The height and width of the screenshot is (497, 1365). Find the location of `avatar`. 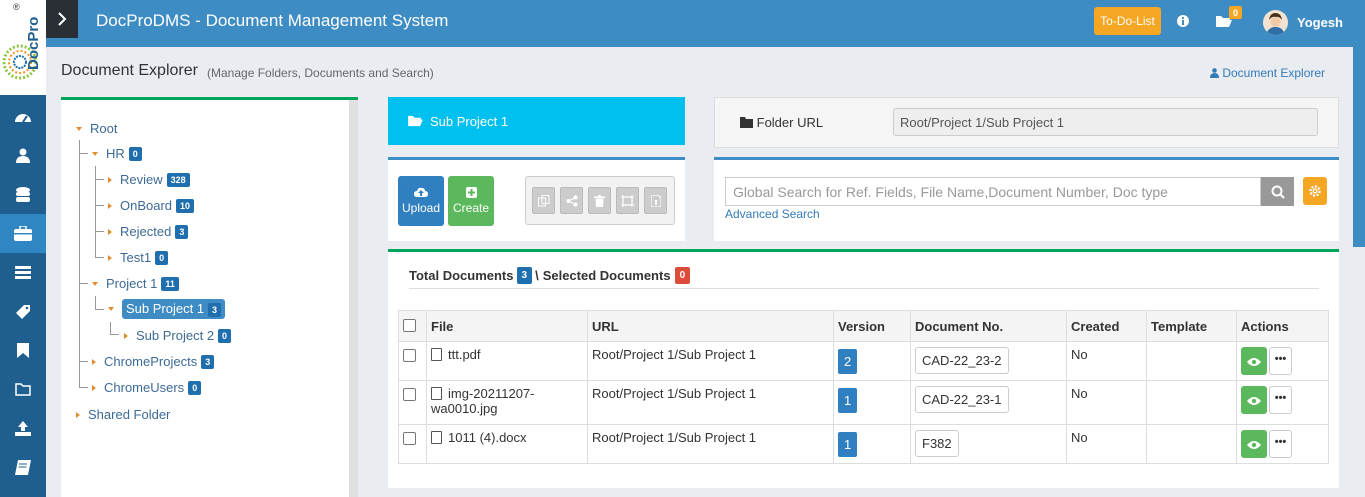

avatar is located at coordinates (1275, 22).